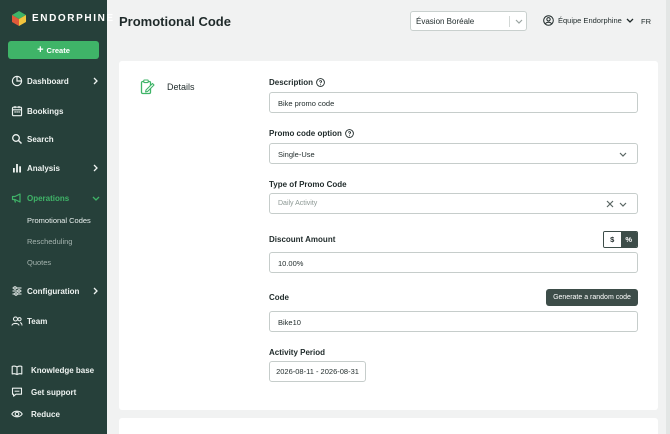  Describe the element at coordinates (147, 87) in the screenshot. I see `edit-document-icon` at that location.